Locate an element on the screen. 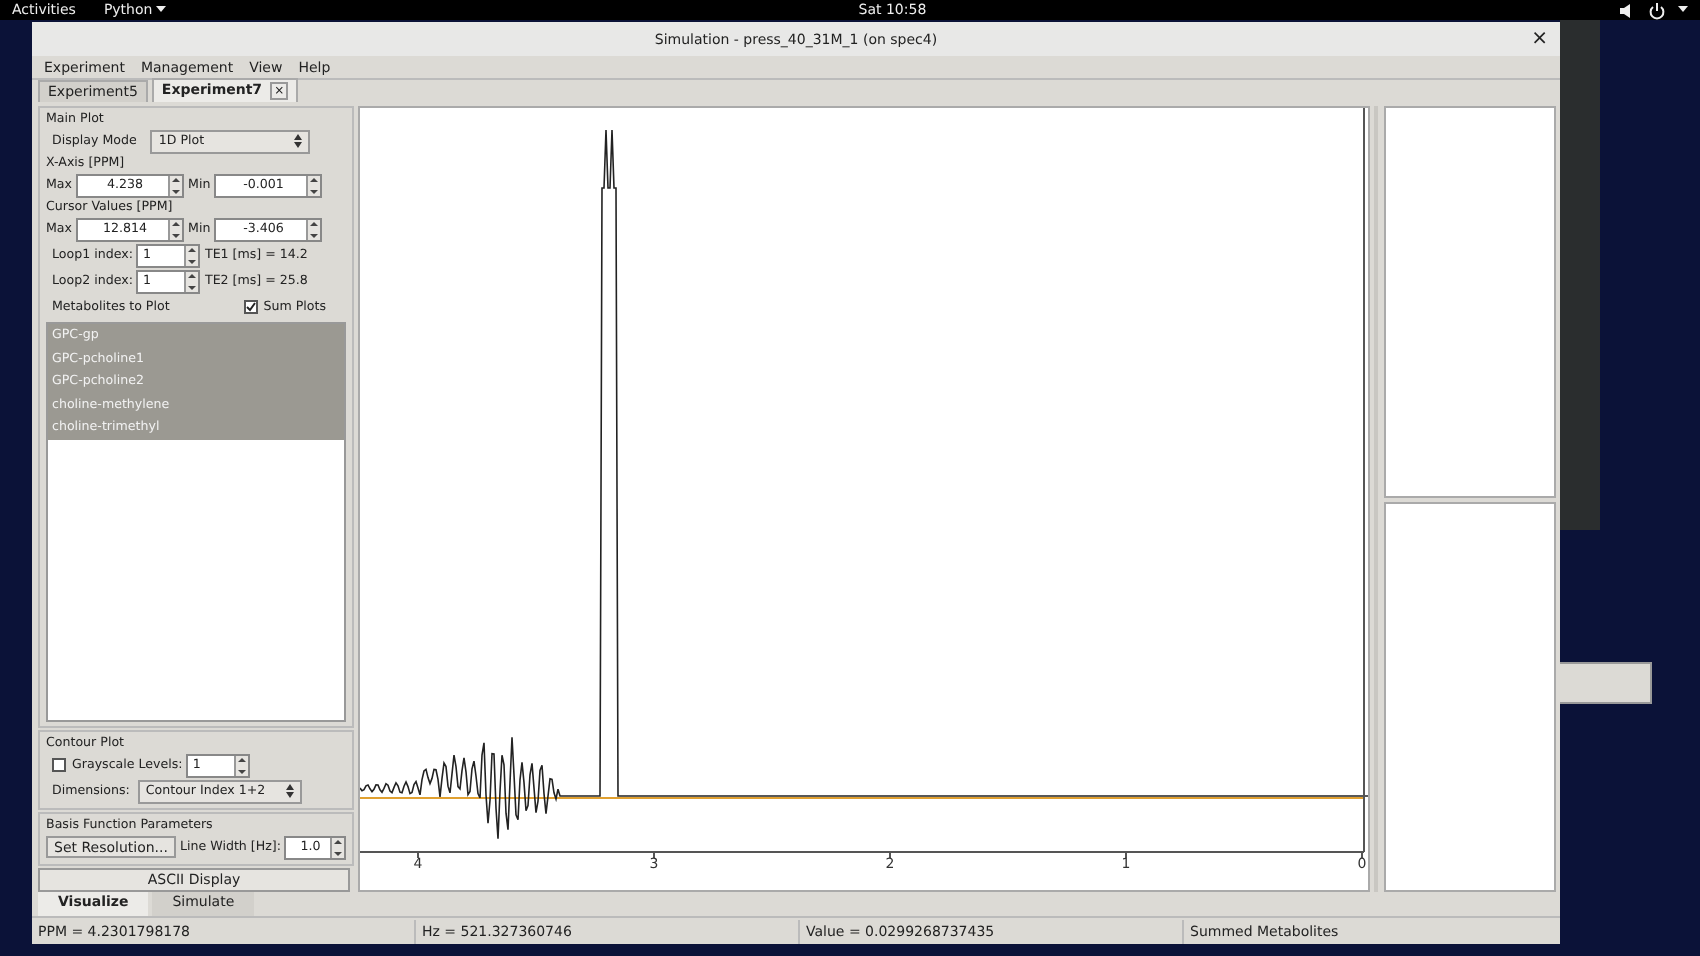 This screenshot has height=956, width=1700. speaker-icon is located at coordinates (1626, 10).